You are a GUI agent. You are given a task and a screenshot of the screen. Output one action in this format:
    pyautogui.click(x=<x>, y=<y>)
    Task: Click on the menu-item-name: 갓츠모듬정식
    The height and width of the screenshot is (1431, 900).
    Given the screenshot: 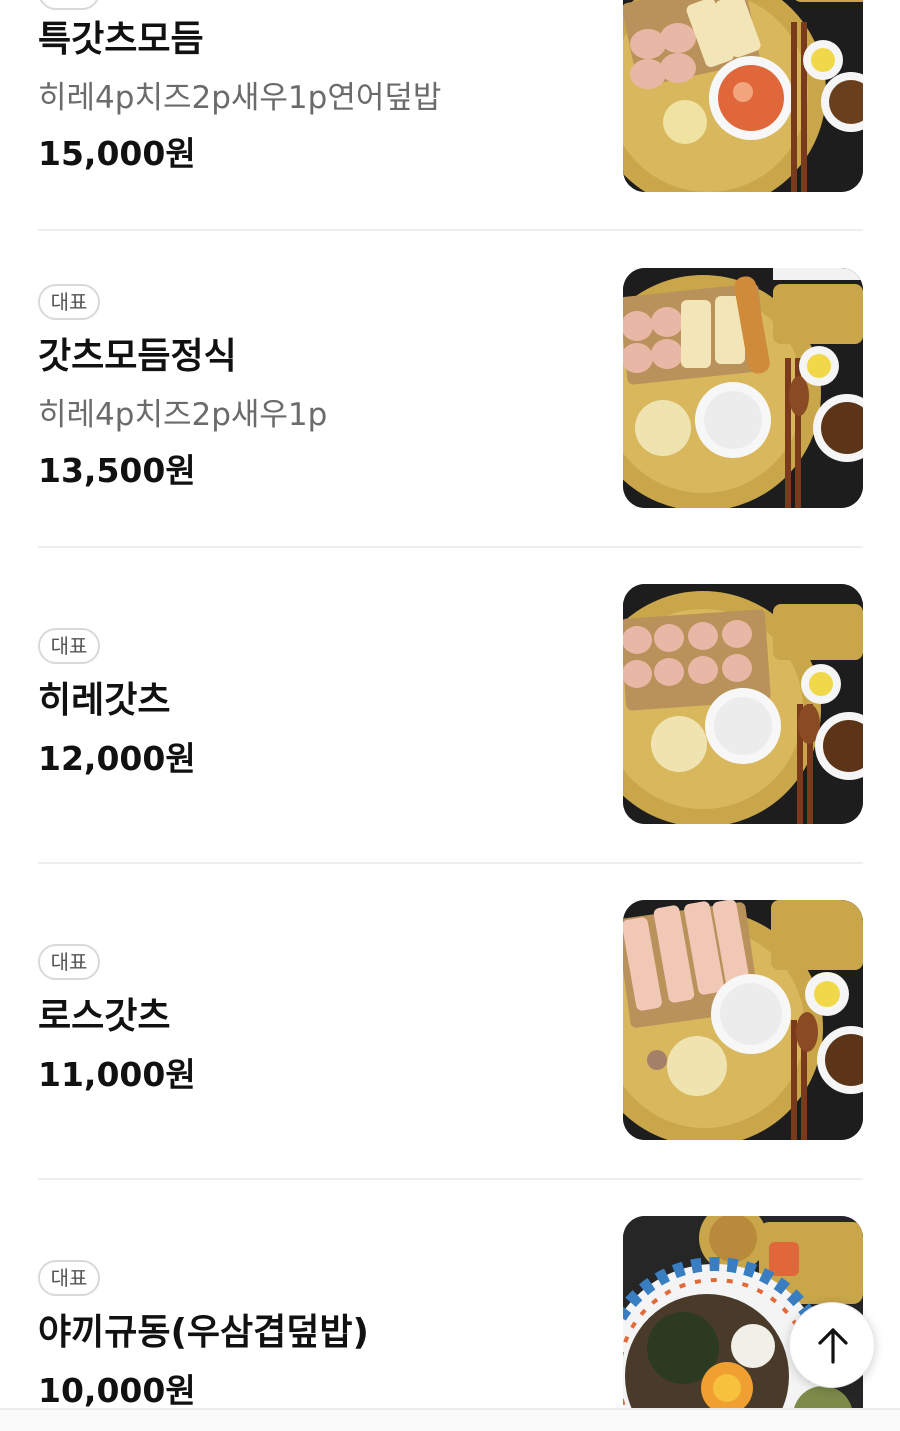 What is the action you would take?
    pyautogui.click(x=137, y=356)
    